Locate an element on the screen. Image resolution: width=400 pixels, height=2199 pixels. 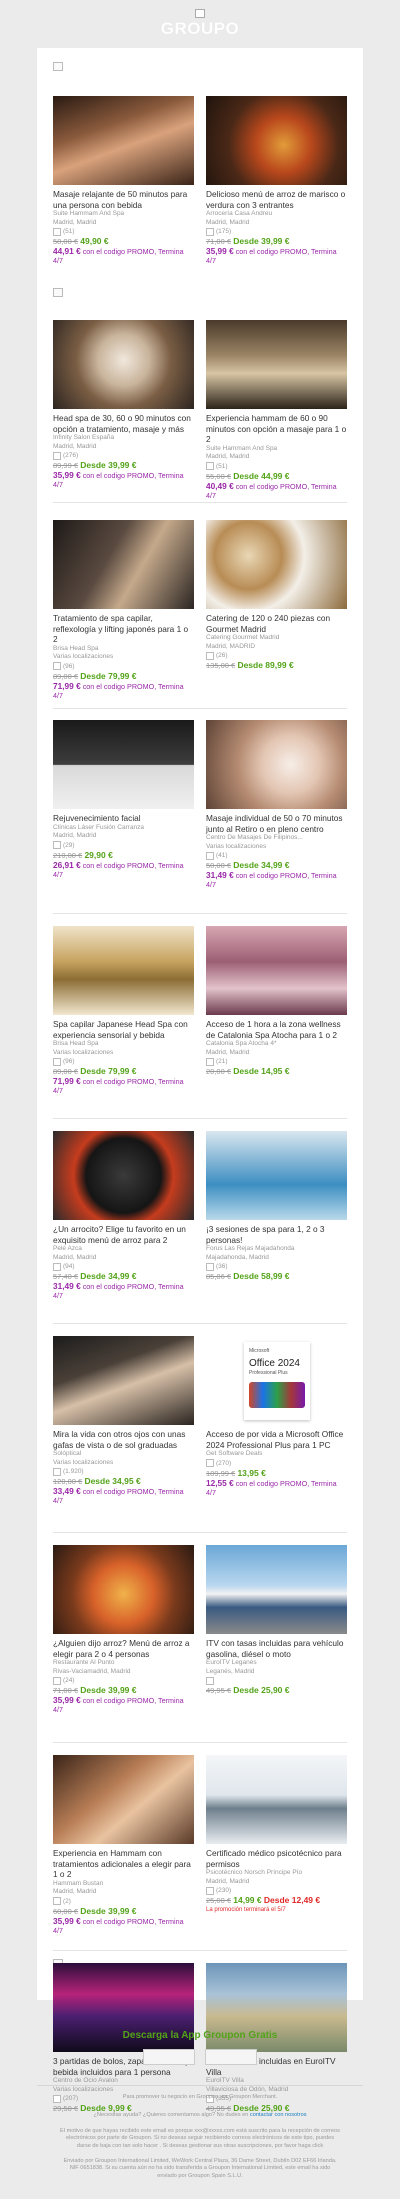
deal-price: Desde 39,99 € is located at coordinates (108, 1910).